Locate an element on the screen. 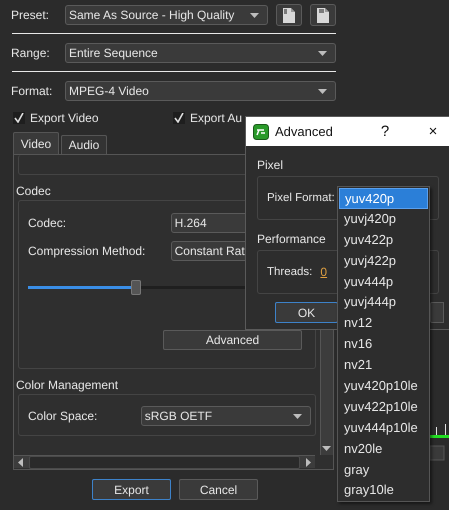  tab: Video is located at coordinates (36, 143).